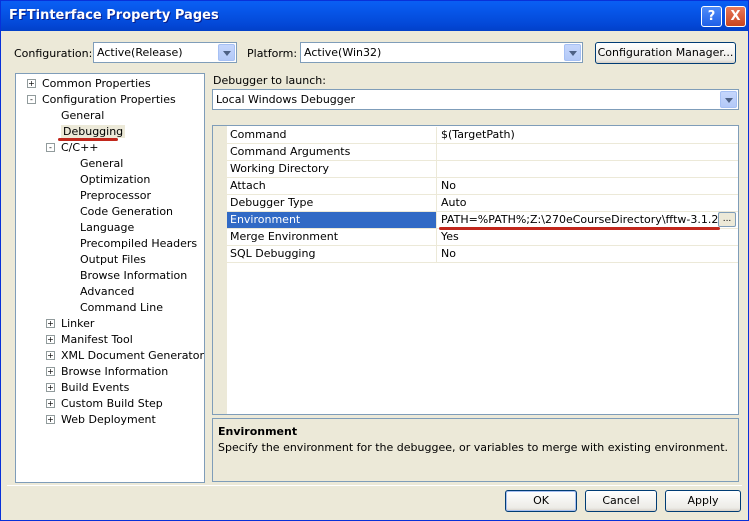  I want to click on tree-item: Preprocessor, so click(115, 196).